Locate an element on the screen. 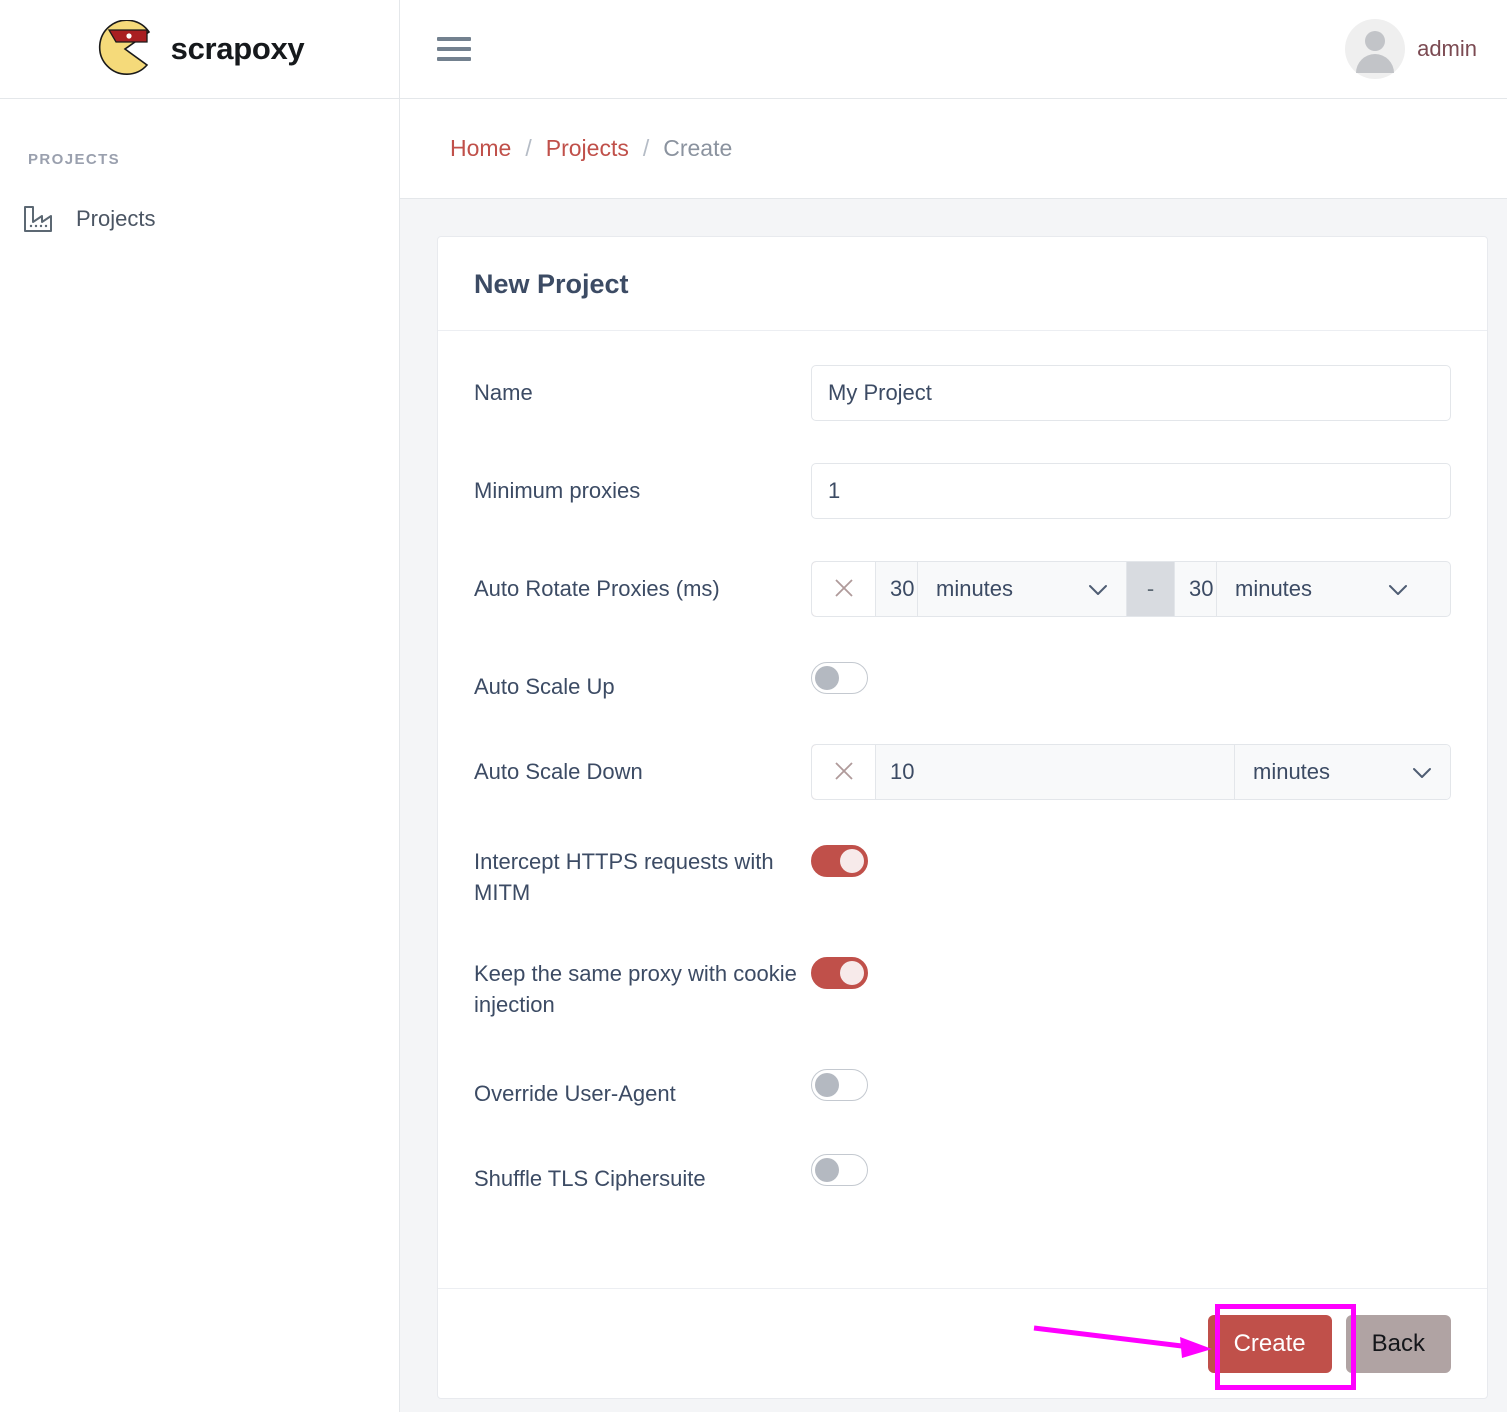  name-input is located at coordinates (1131, 393).